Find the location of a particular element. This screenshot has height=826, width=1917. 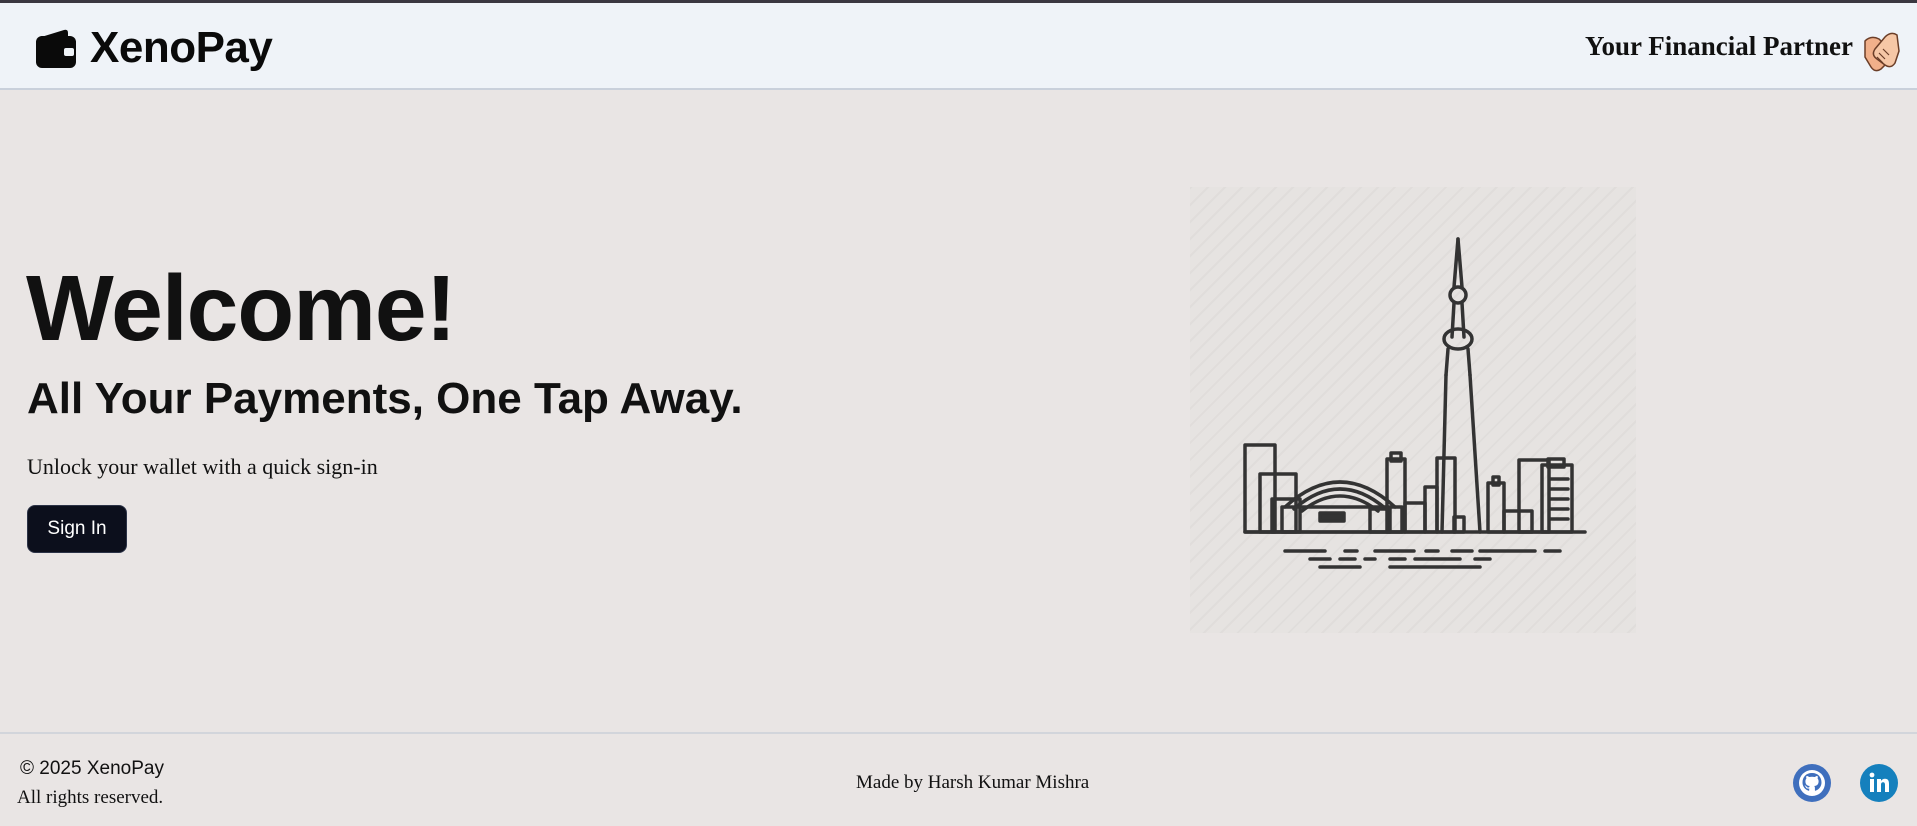

city-skyline-illustration is located at coordinates (1413, 410).